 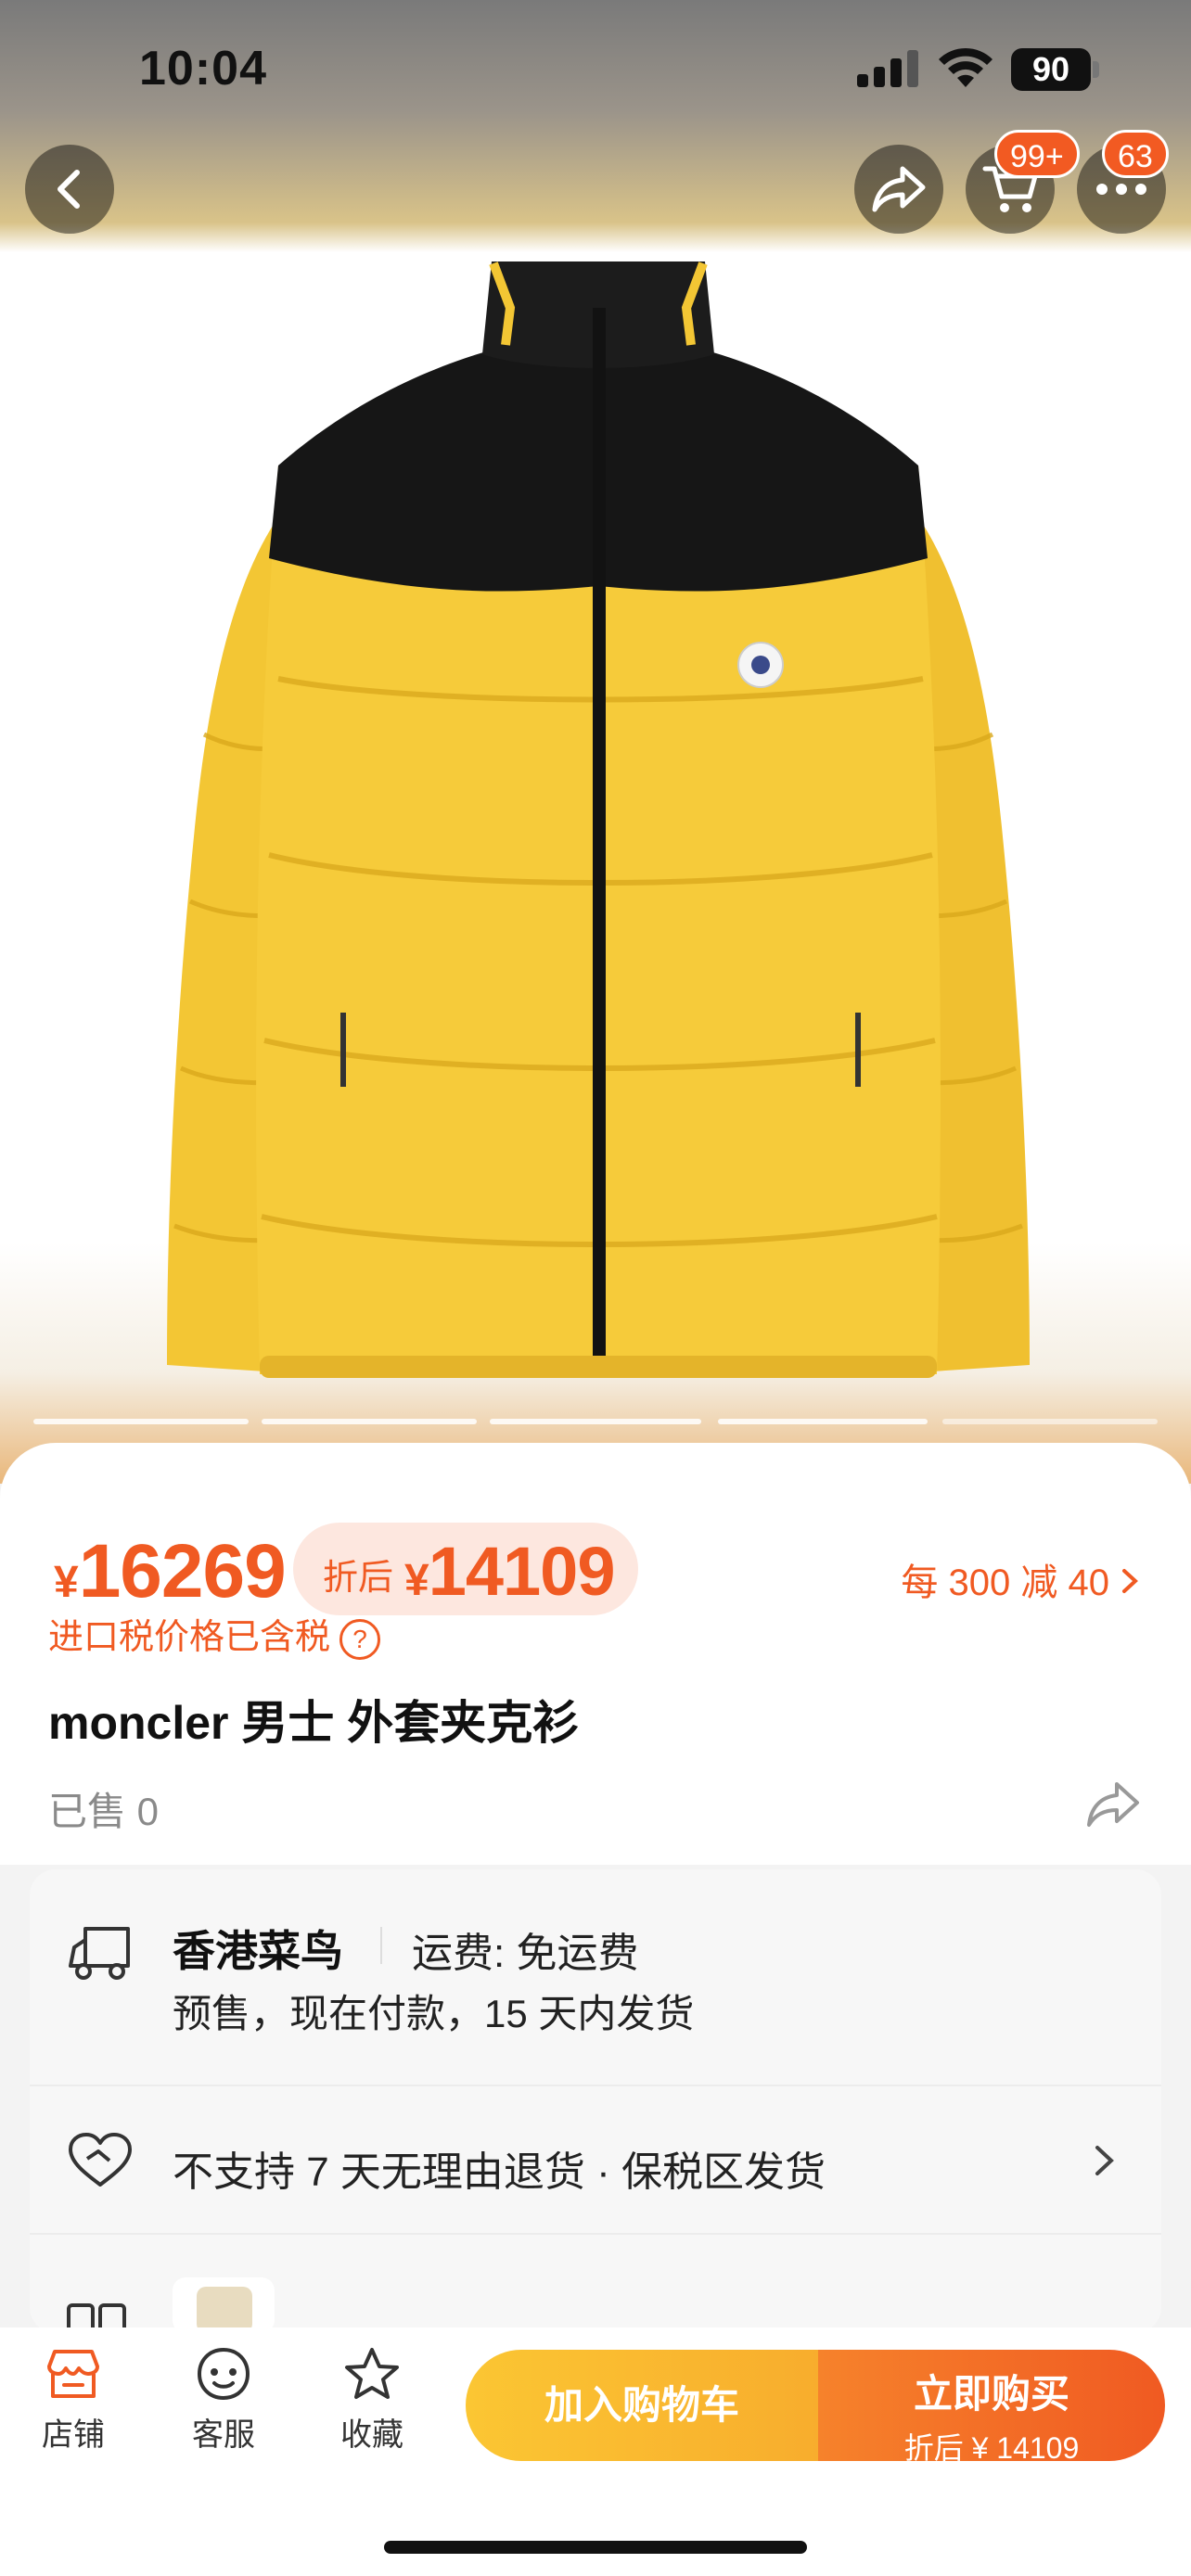 What do you see at coordinates (66, 1582) in the screenshot?
I see `price-currency: ¥` at bounding box center [66, 1582].